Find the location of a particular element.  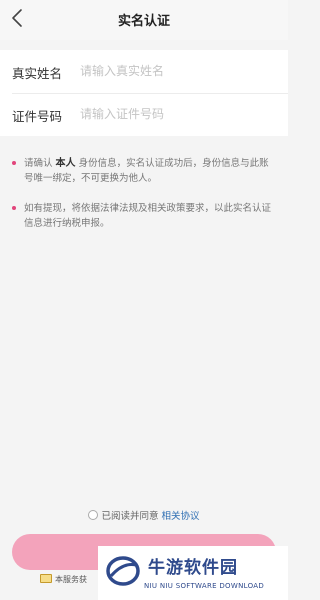

identity-form: 真实姓名 证件号码 is located at coordinates (144, 93).